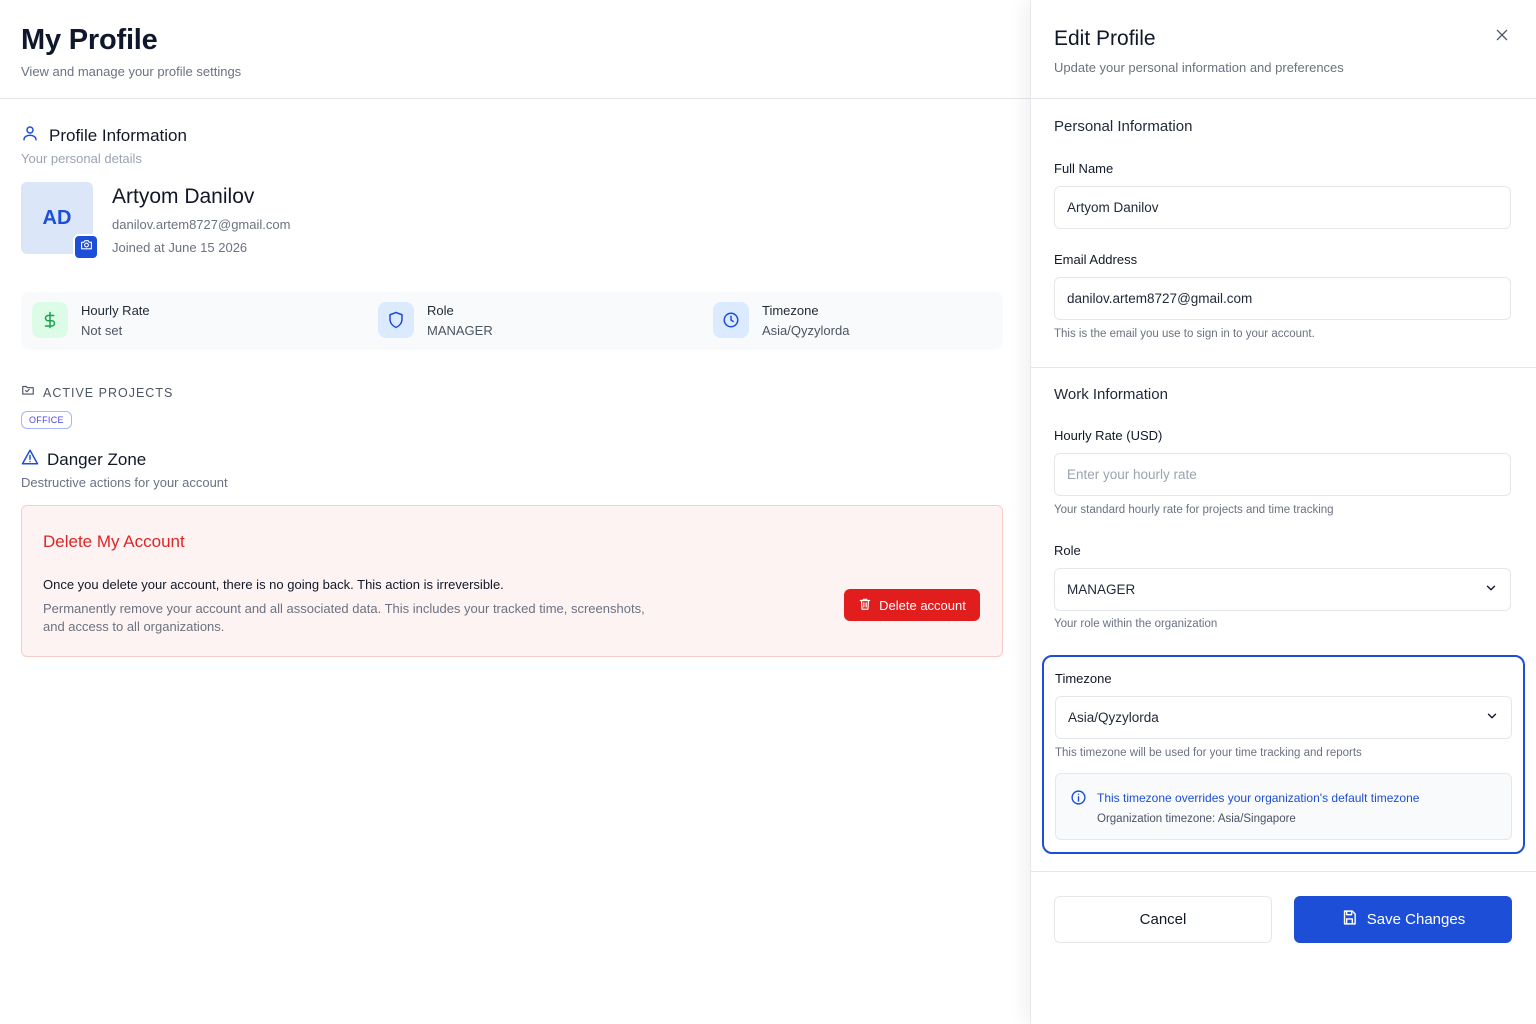  Describe the element at coordinates (115, 310) in the screenshot. I see `stat-label: Hourly Rate` at that location.